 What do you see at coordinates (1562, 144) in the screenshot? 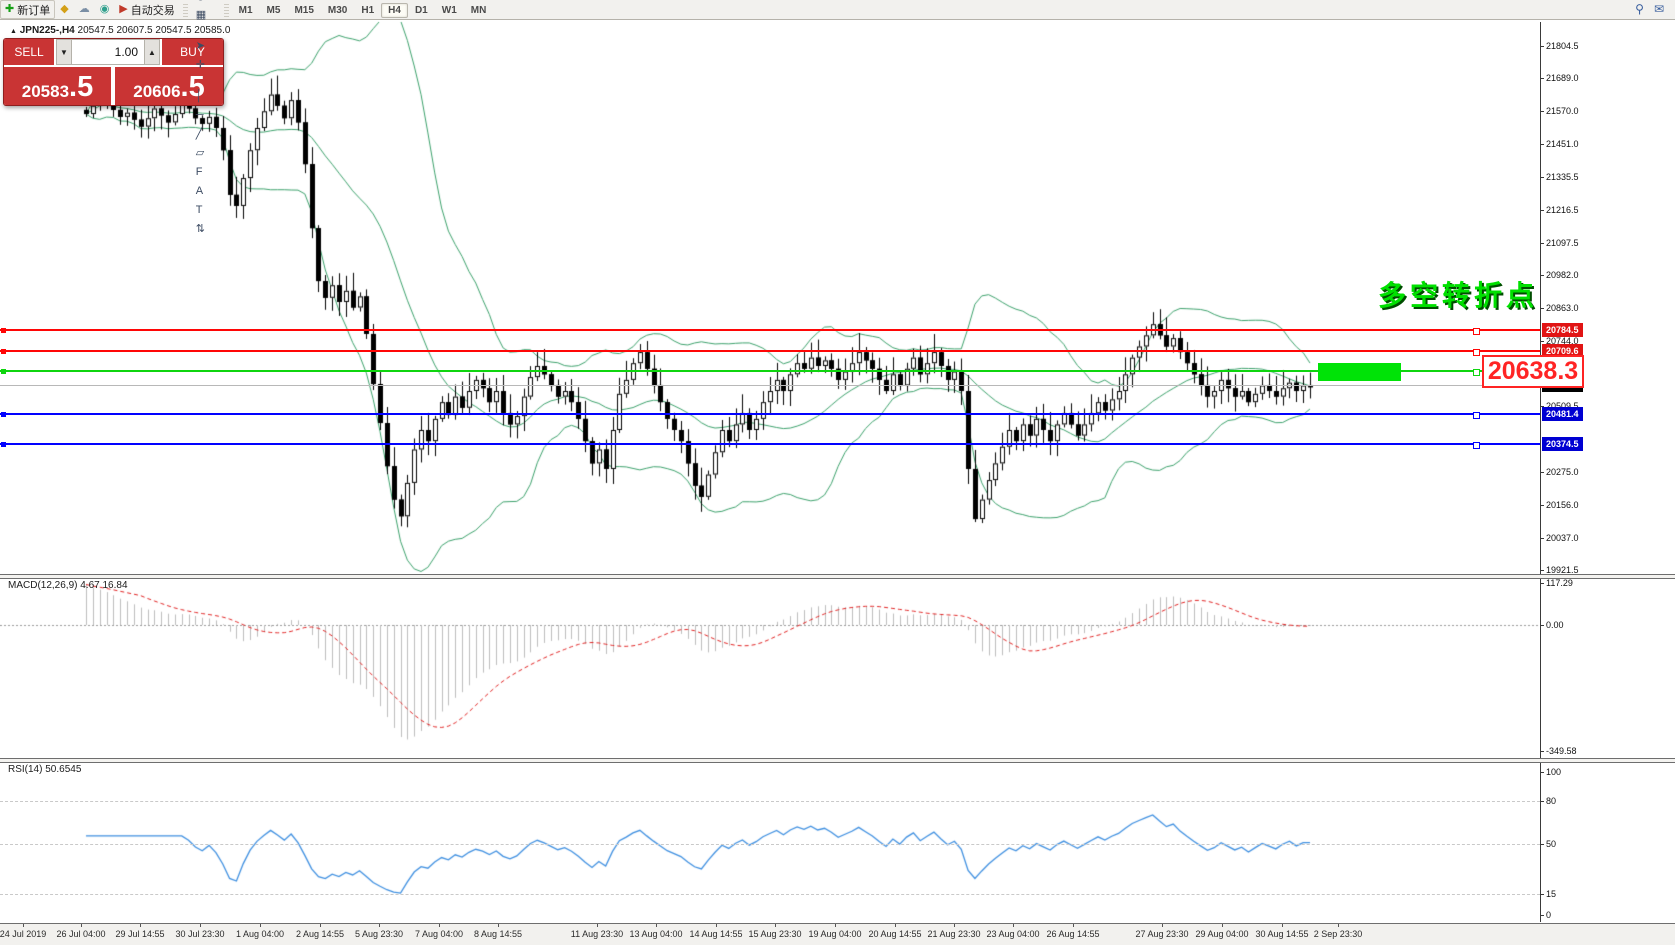
I see `price-axis-label: 21451.0` at bounding box center [1562, 144].